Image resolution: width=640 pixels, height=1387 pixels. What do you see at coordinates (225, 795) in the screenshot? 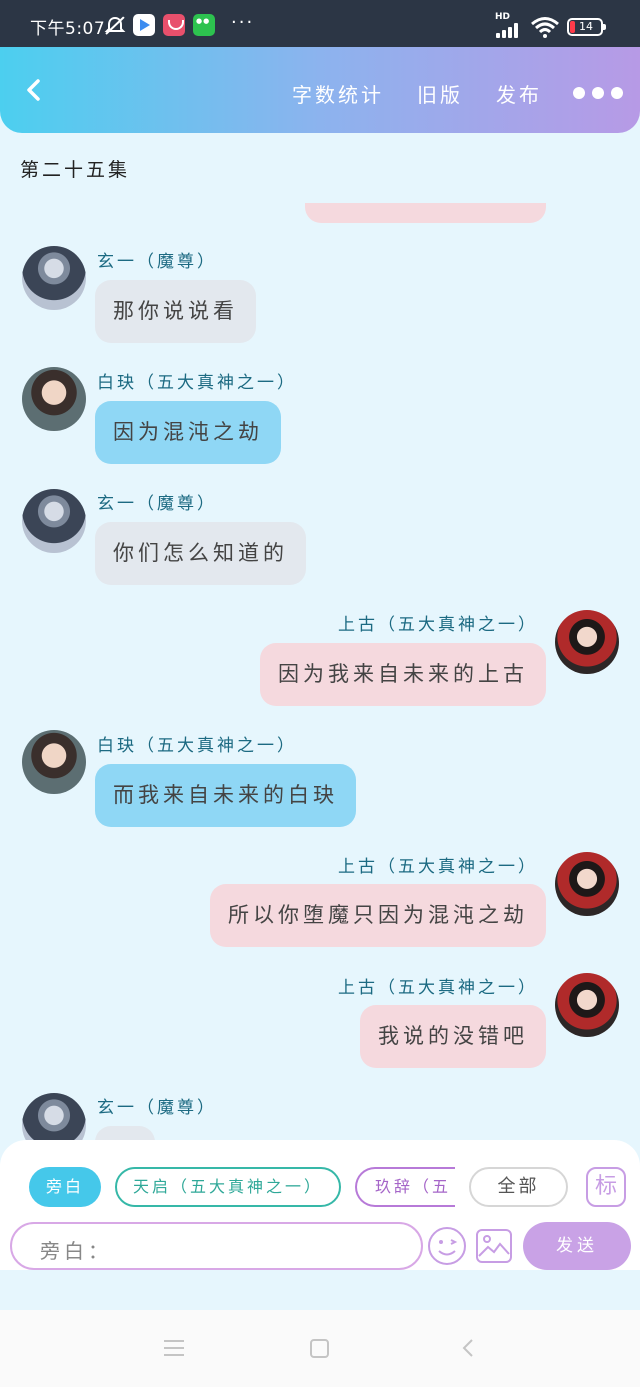
I see `message-bubble: 而我来自未来的白玦` at bounding box center [225, 795].